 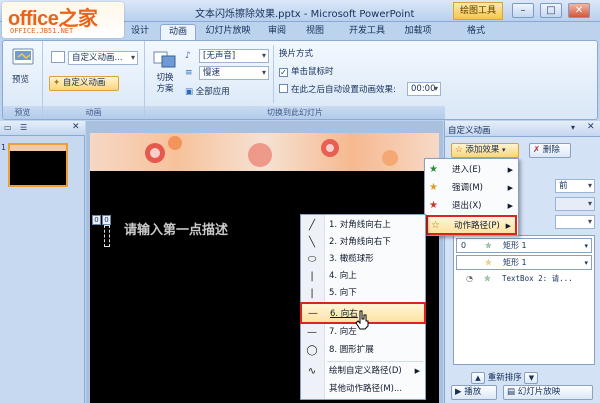 What do you see at coordinates (84, 83) in the screenshot?
I see `custom-animation-button: ✦ 自定义动画` at bounding box center [84, 83].